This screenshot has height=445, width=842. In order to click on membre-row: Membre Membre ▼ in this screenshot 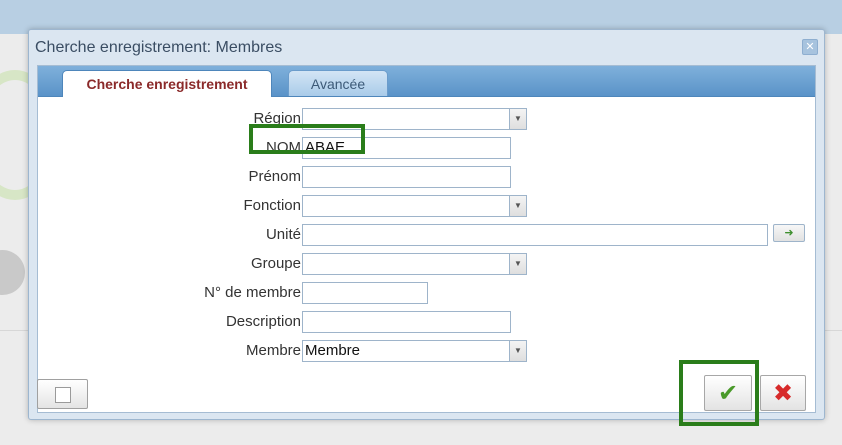, I will do `click(426, 351)`.